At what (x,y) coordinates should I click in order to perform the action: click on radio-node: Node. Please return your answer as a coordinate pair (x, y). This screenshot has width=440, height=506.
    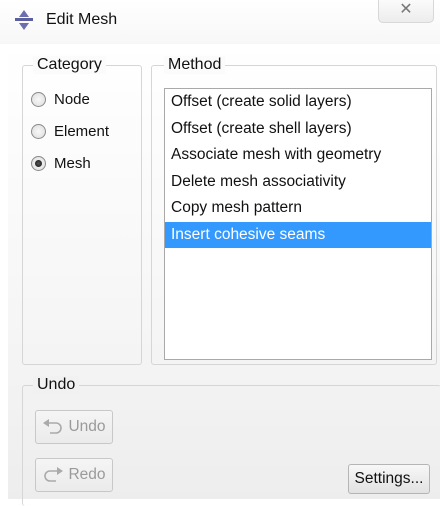
    Looking at the image, I should click on (60, 99).